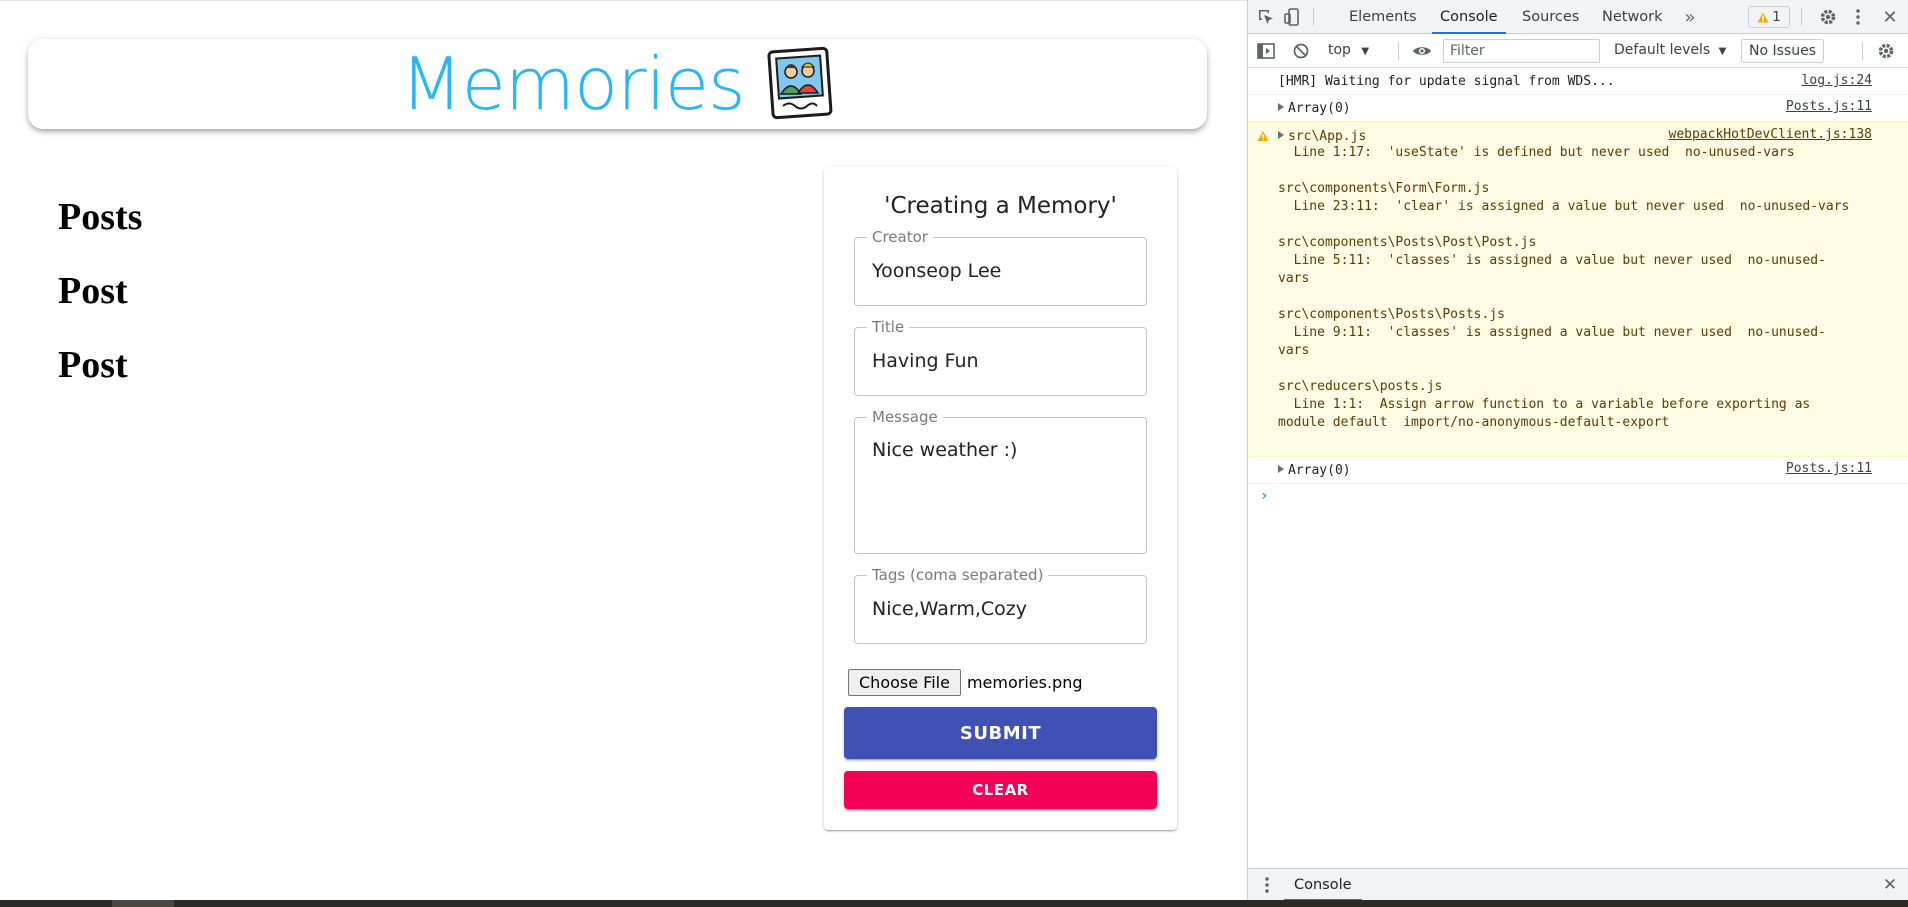 The width and height of the screenshot is (1908, 907). Describe the element at coordinates (1339, 50) in the screenshot. I see `context-value: top` at that location.